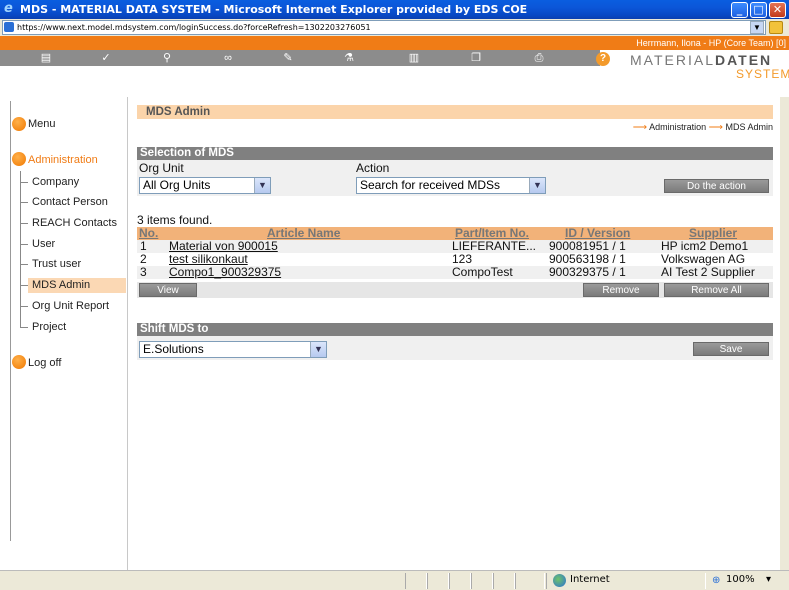 This screenshot has width=789, height=590. I want to click on save-button: Save, so click(731, 349).